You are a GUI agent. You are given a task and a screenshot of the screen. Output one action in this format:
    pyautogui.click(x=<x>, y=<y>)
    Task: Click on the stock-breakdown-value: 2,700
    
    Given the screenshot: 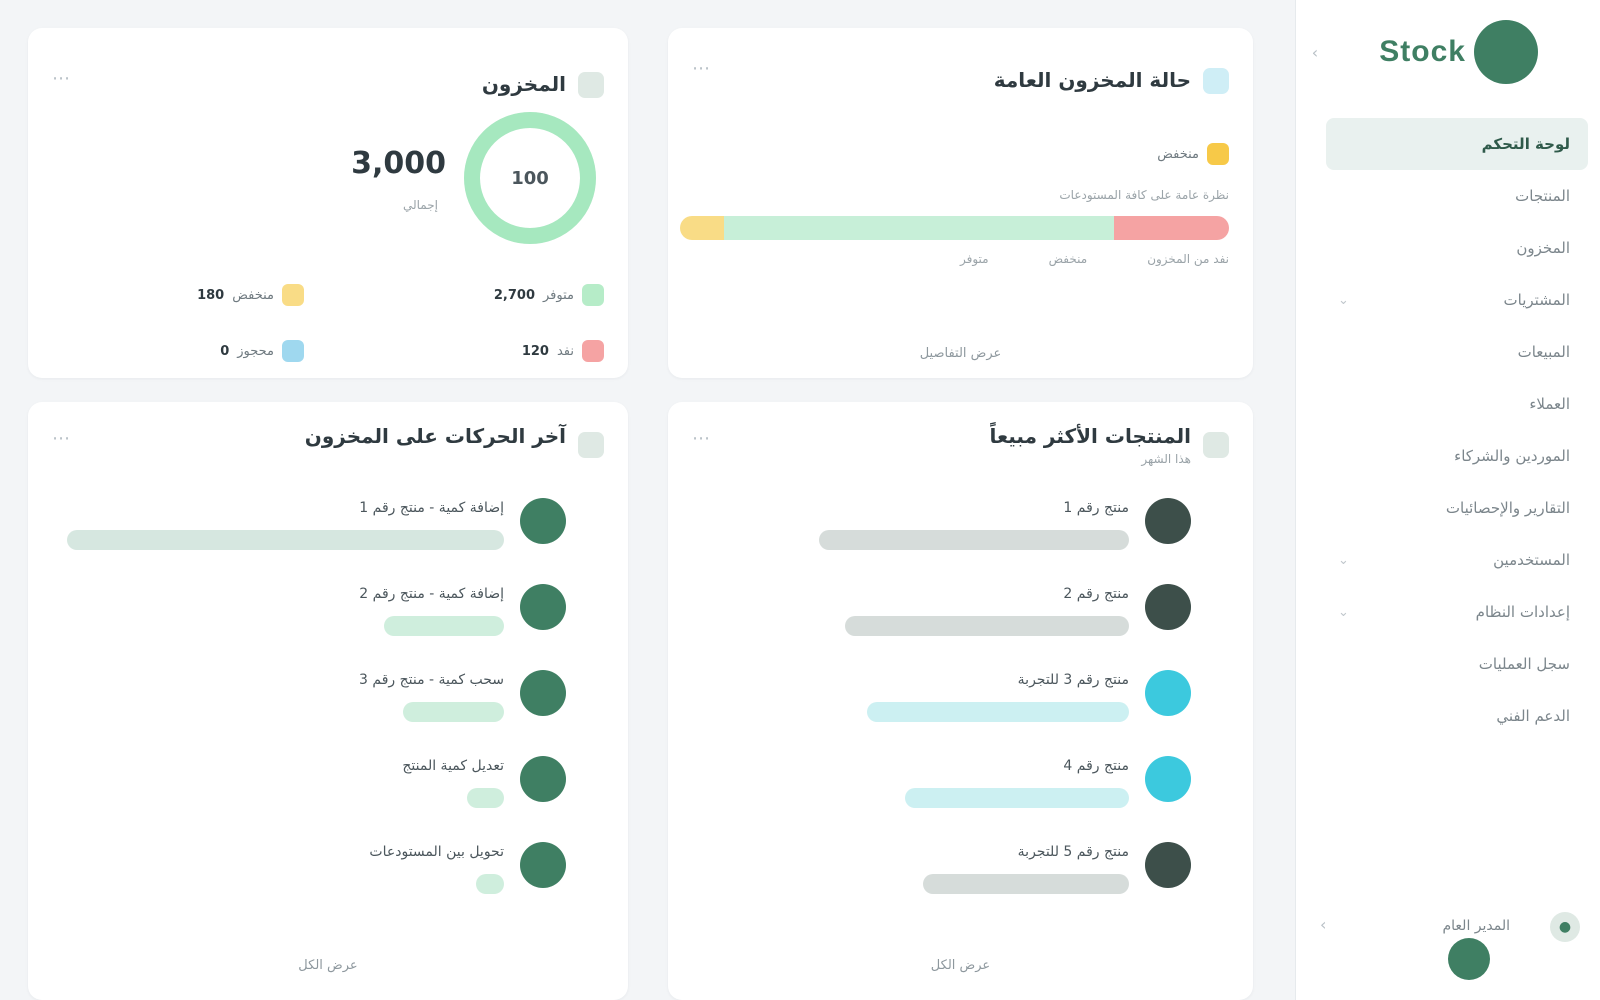 What is the action you would take?
    pyautogui.click(x=514, y=295)
    